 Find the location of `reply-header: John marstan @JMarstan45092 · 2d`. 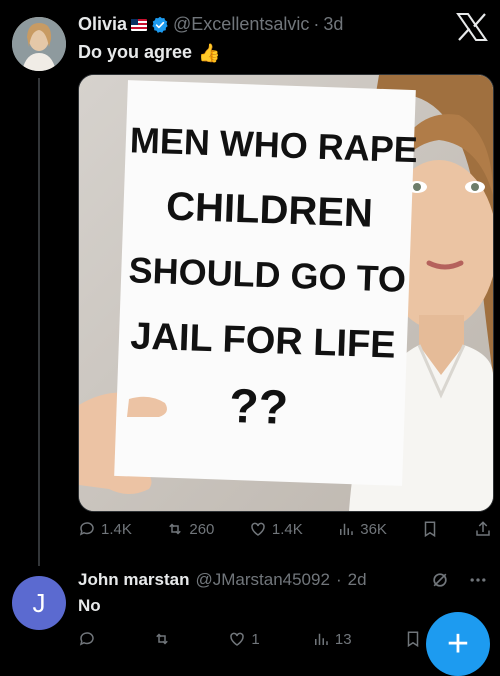

reply-header: John marstan @JMarstan45092 · 2d is located at coordinates (222, 580).